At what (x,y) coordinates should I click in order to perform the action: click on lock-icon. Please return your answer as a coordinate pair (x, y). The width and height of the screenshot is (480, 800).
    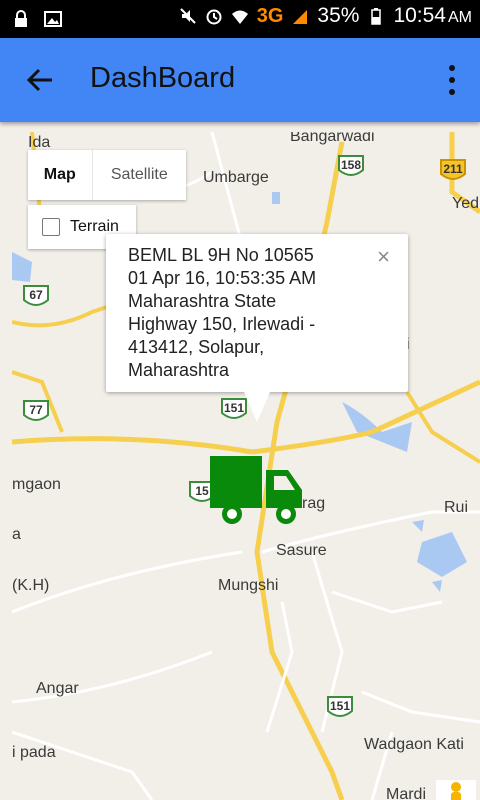
    Looking at the image, I should click on (21, 18).